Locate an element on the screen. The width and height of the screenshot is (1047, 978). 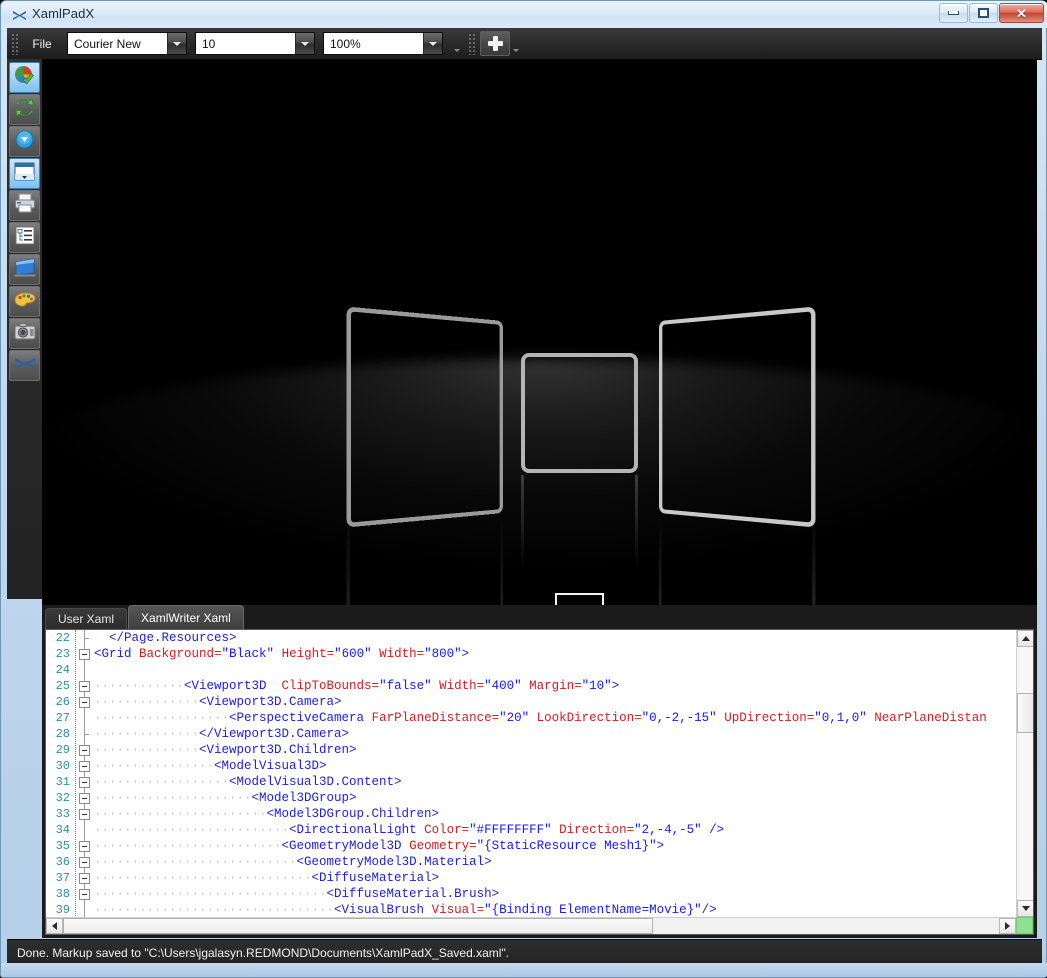
close-icon: ✕ is located at coordinates (1021, 13).